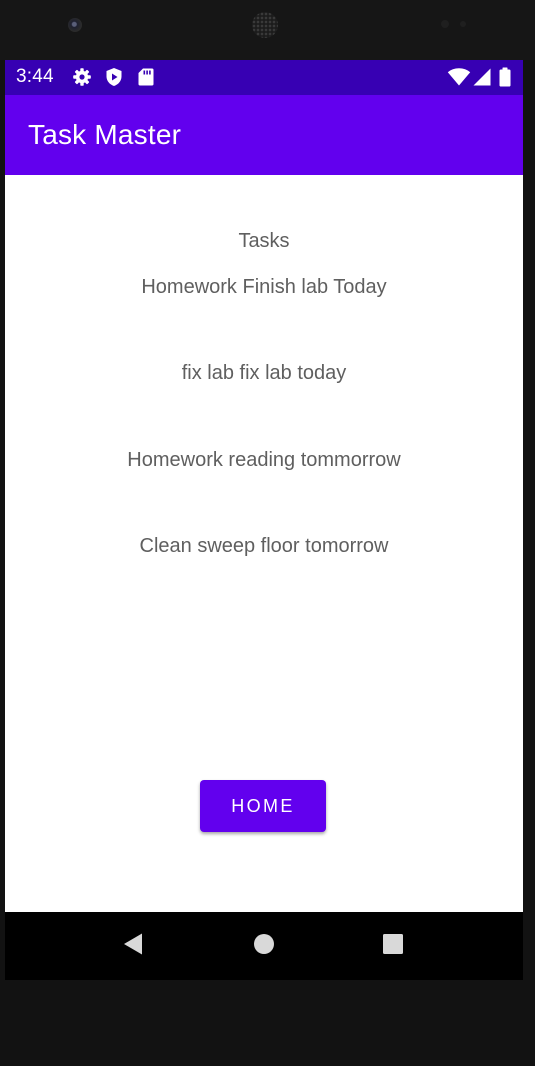  I want to click on app-title: Task Master, so click(105, 134).